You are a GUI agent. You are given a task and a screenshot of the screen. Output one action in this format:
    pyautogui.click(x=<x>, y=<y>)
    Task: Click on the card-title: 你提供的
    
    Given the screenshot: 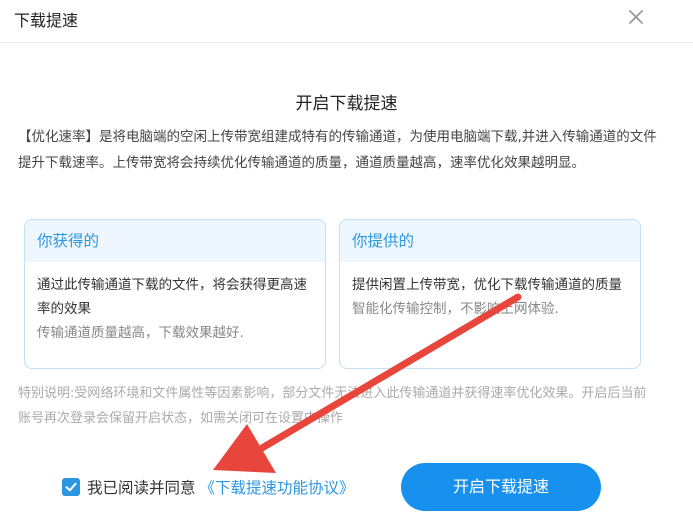 What is the action you would take?
    pyautogui.click(x=490, y=241)
    